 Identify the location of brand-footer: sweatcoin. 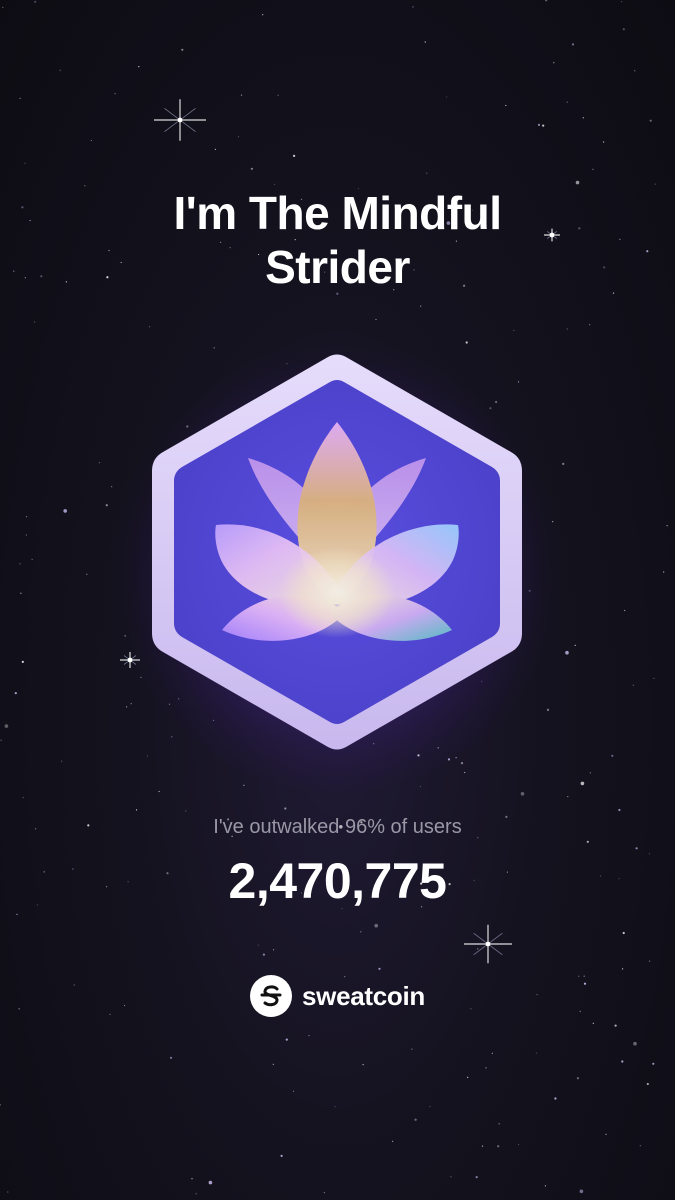
(337, 996).